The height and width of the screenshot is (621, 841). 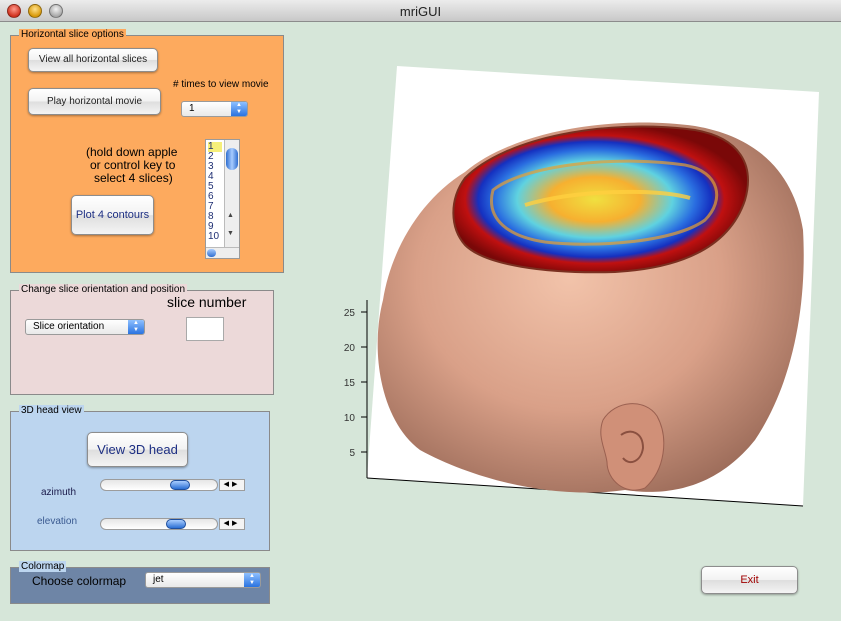 I want to click on azimuth-label: azimuth, so click(x=59, y=492).